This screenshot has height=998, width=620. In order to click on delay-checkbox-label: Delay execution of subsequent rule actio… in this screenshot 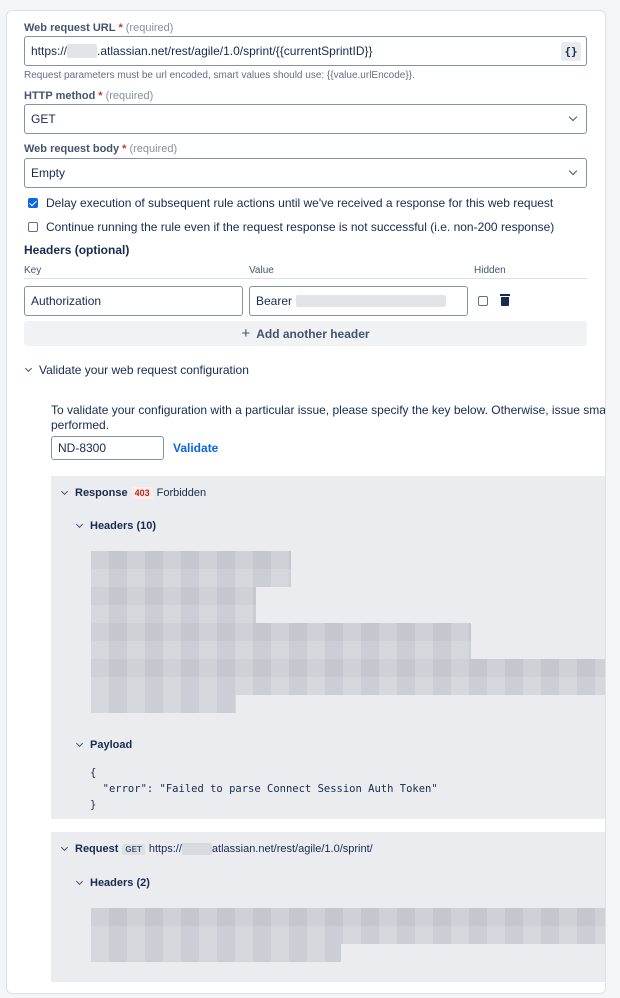, I will do `click(300, 203)`.